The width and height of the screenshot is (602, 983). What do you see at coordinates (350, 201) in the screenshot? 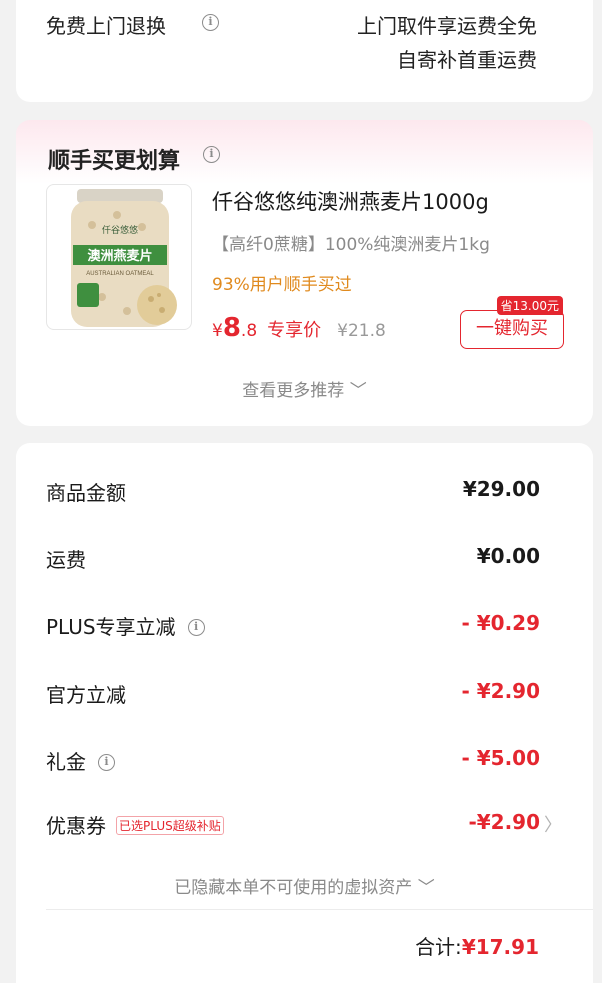
I see `product-title: 仟谷悠悠纯澳洲燕麦片1000g` at bounding box center [350, 201].